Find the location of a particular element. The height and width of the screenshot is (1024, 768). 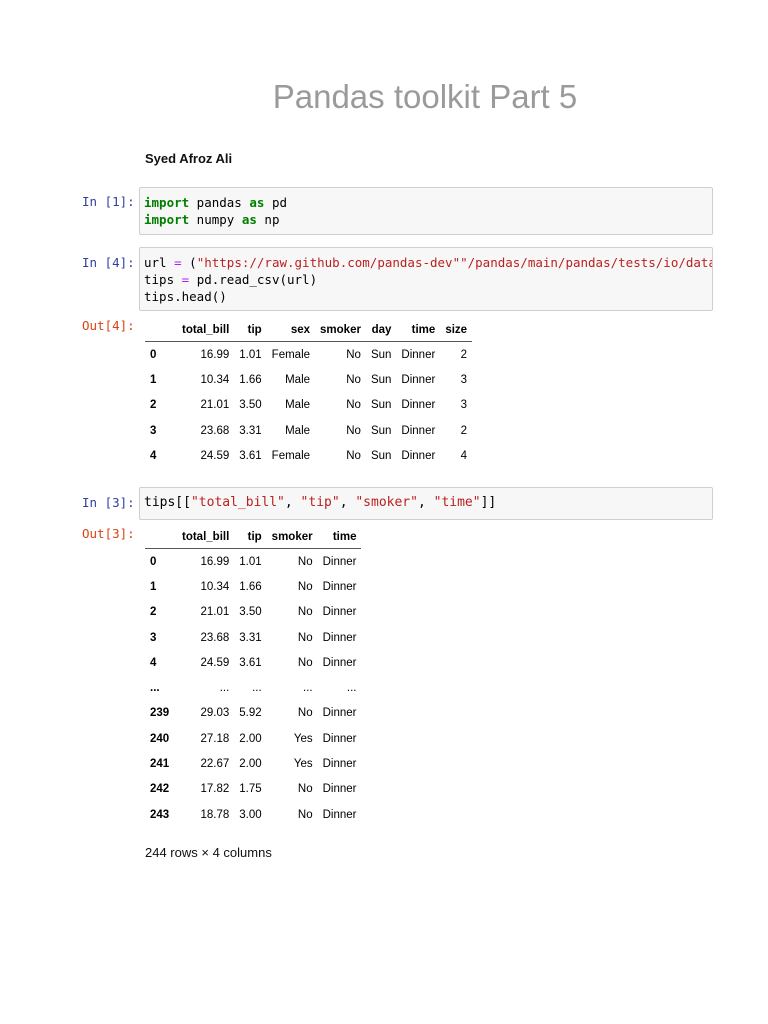

table-row: 241 22.67 2.00 Yes Dinner is located at coordinates (253, 763).